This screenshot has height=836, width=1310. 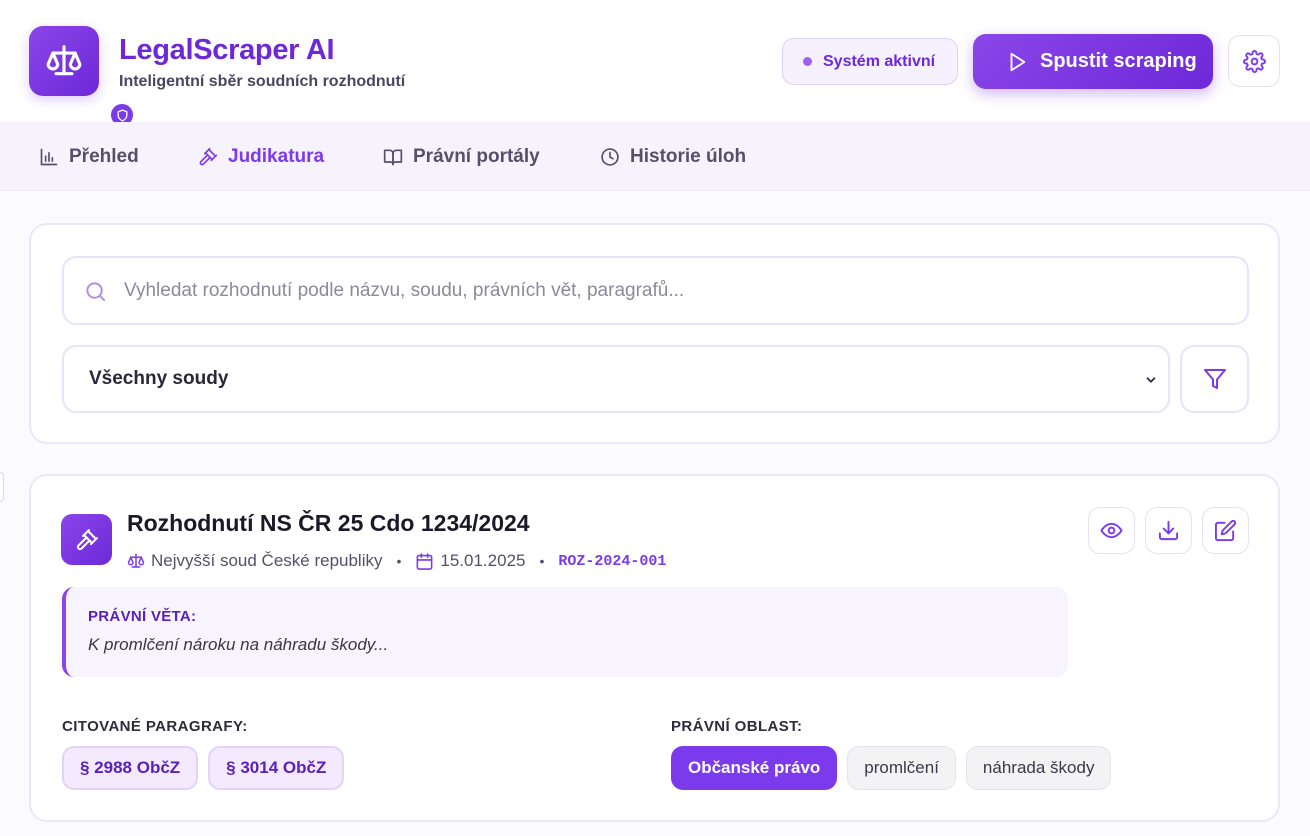 I want to click on system-status-badge: Systém aktivní, so click(x=870, y=61).